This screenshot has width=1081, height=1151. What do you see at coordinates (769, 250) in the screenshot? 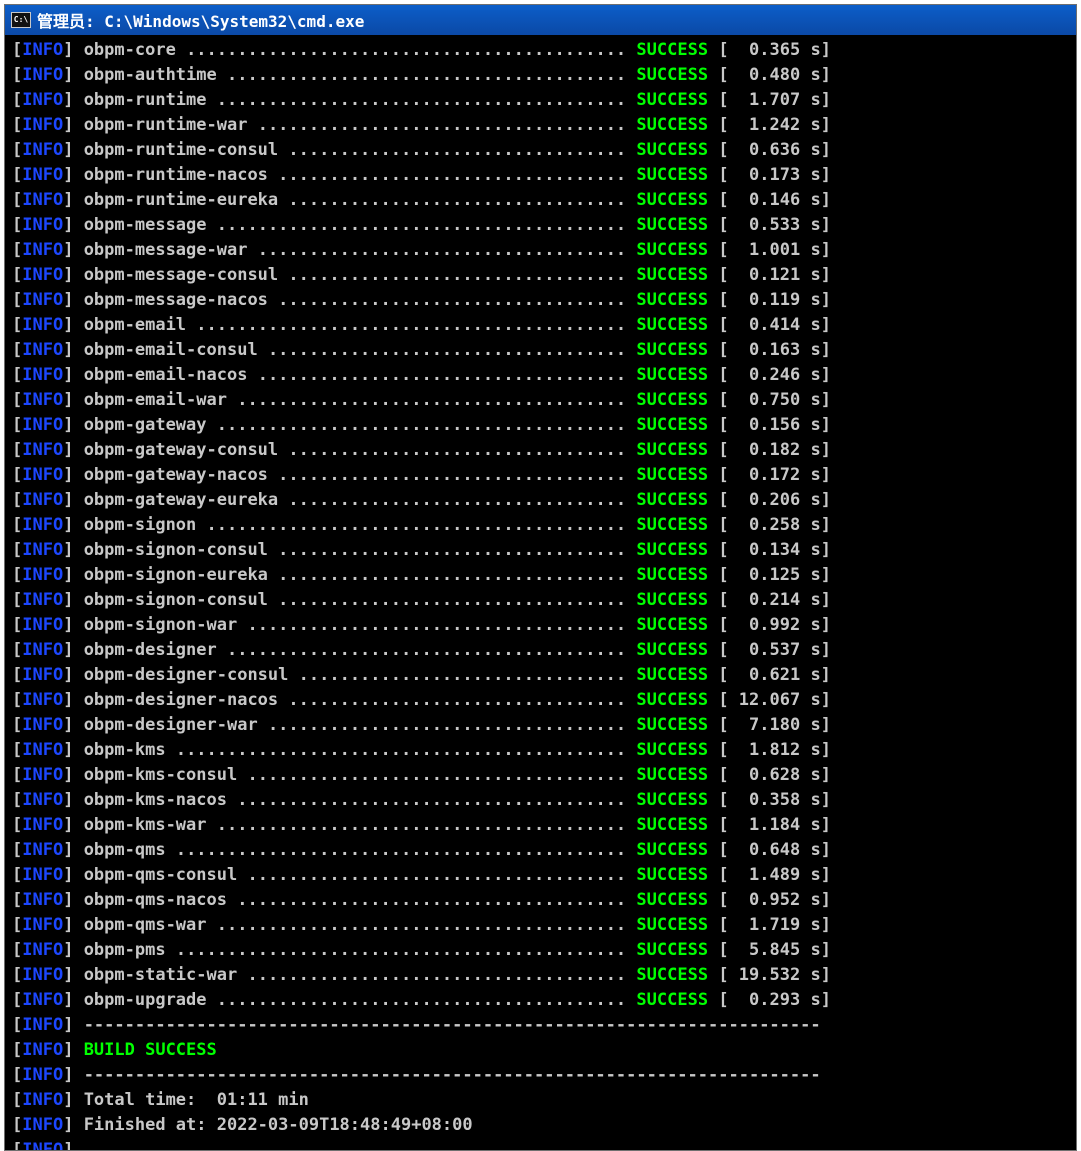
I see `elapsed-time: 1.001` at bounding box center [769, 250].